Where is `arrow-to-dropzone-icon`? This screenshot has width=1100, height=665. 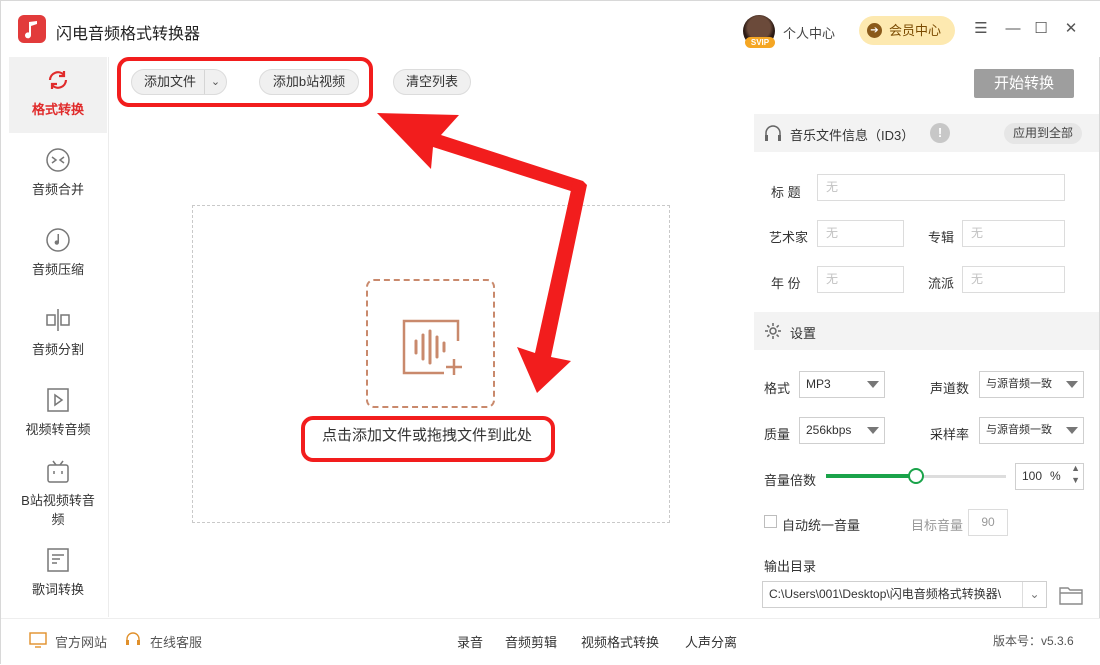 arrow-to-dropzone-icon is located at coordinates (552, 287).